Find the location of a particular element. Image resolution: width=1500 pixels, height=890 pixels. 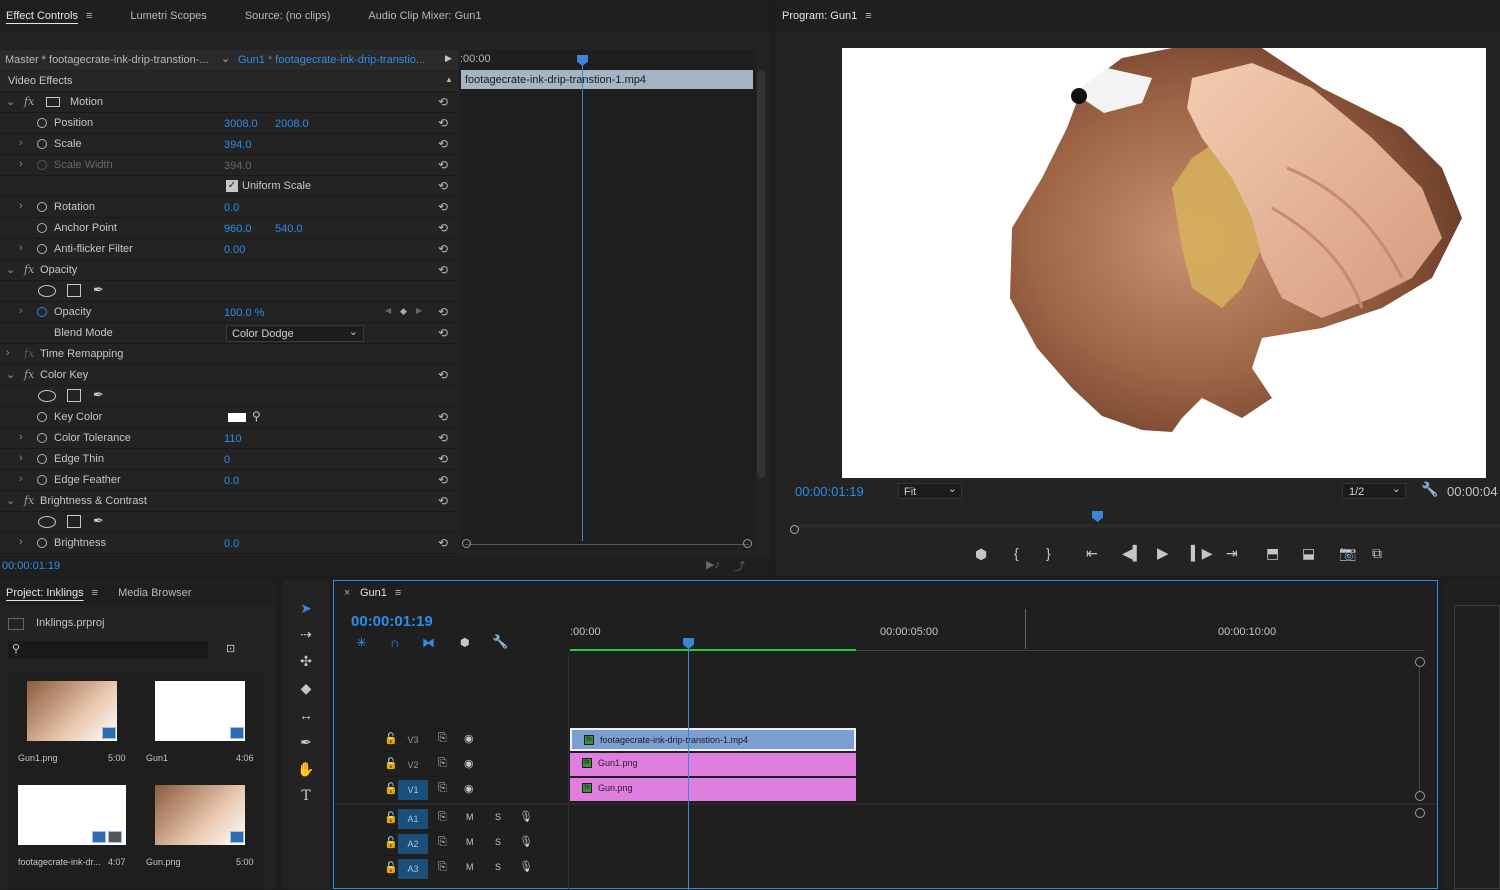

edge-feather-value: 0.0 is located at coordinates (231, 481).